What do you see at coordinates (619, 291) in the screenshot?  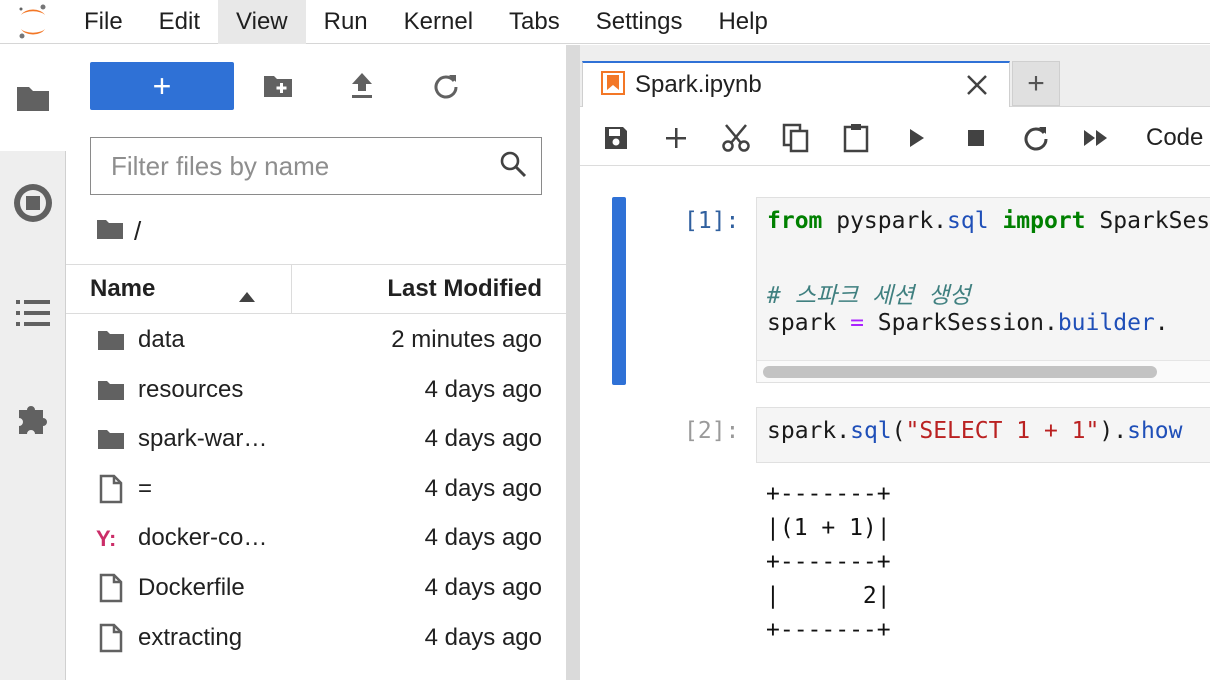 I see `active-cell-indicator` at bounding box center [619, 291].